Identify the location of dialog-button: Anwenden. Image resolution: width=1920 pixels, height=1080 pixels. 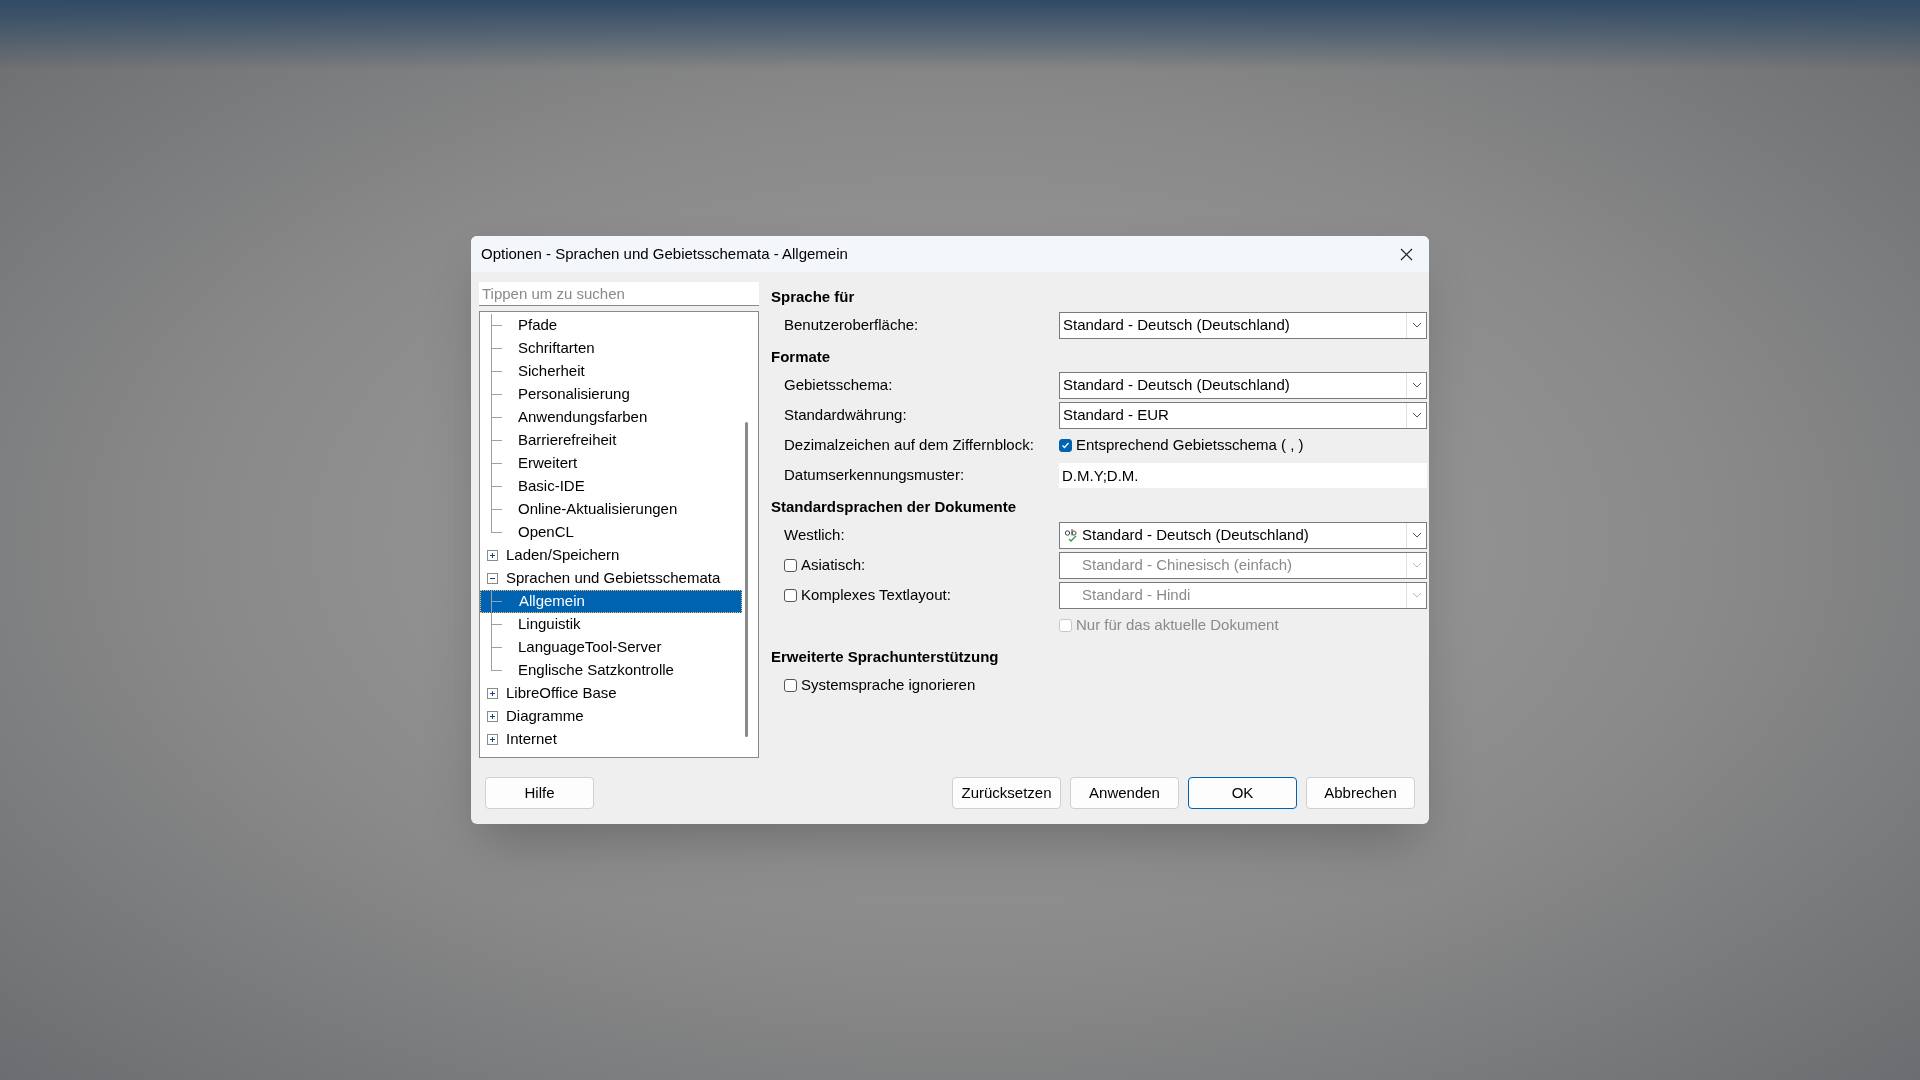
(1124, 793).